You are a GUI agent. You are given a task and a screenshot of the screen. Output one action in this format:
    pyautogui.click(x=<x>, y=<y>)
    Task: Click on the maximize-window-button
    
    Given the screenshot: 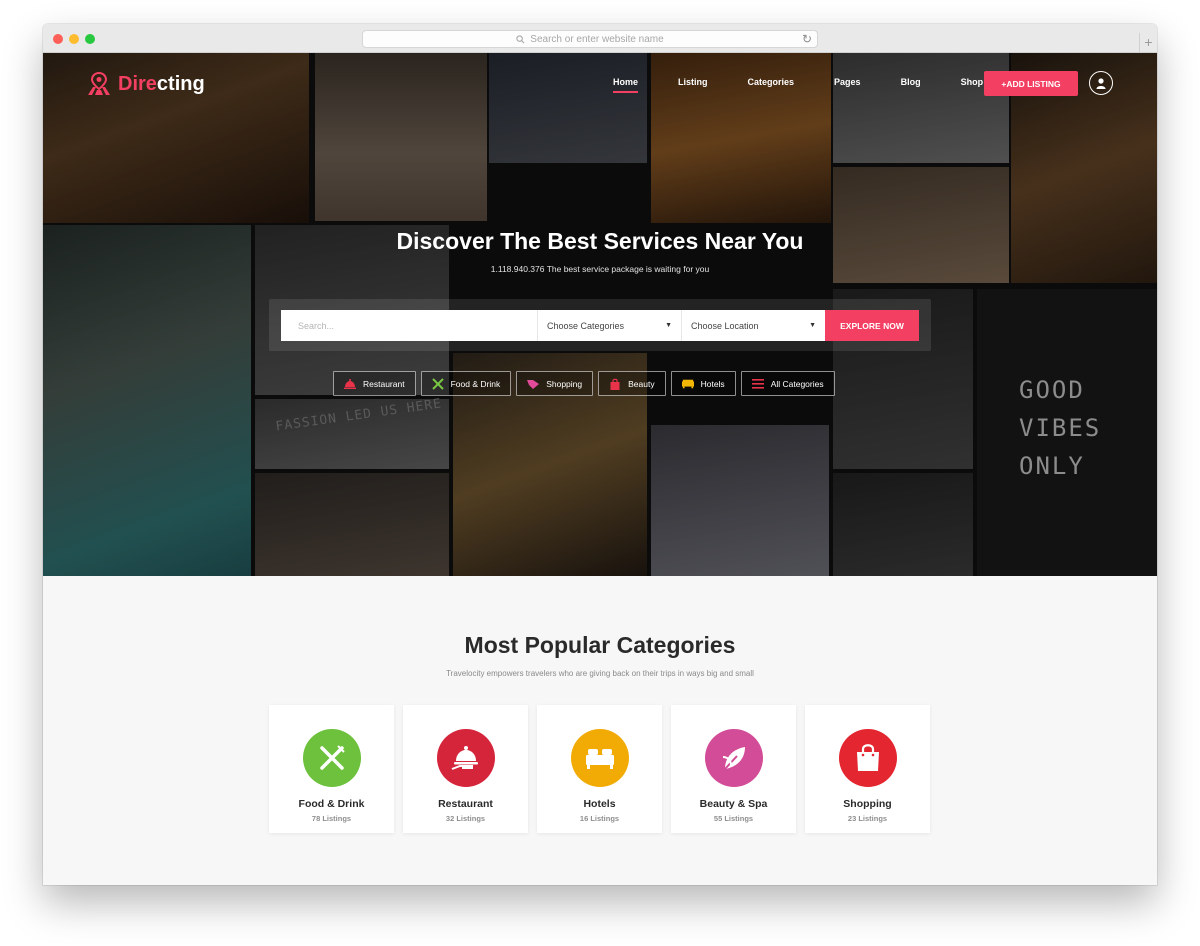 What is the action you would take?
    pyautogui.click(x=90, y=39)
    